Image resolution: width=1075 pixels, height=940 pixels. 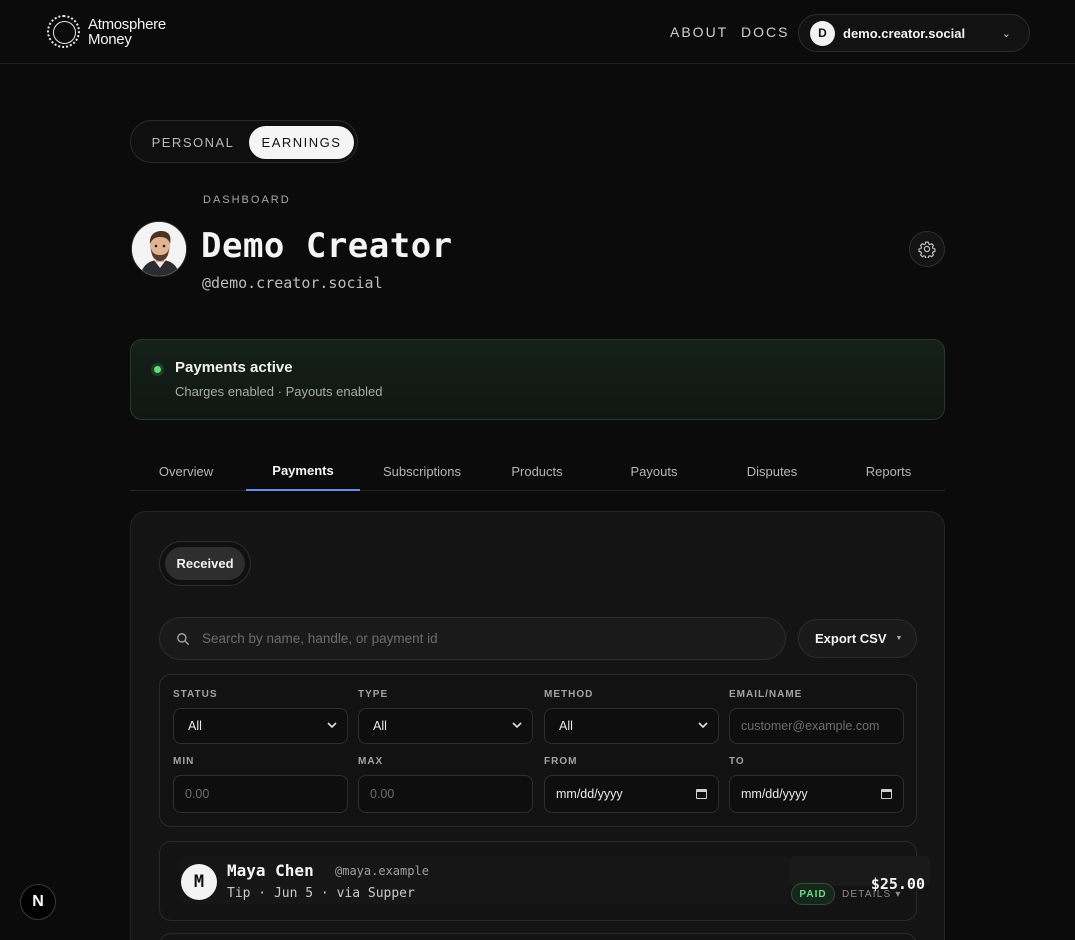 What do you see at coordinates (482, 638) in the screenshot?
I see `search-input` at bounding box center [482, 638].